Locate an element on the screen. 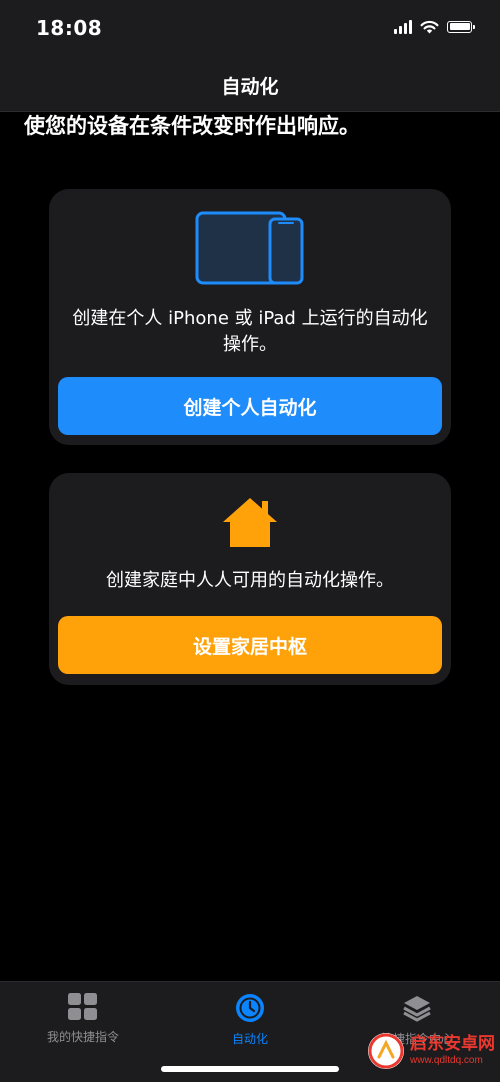 The height and width of the screenshot is (1082, 500). status-icons is located at coordinates (434, 26).